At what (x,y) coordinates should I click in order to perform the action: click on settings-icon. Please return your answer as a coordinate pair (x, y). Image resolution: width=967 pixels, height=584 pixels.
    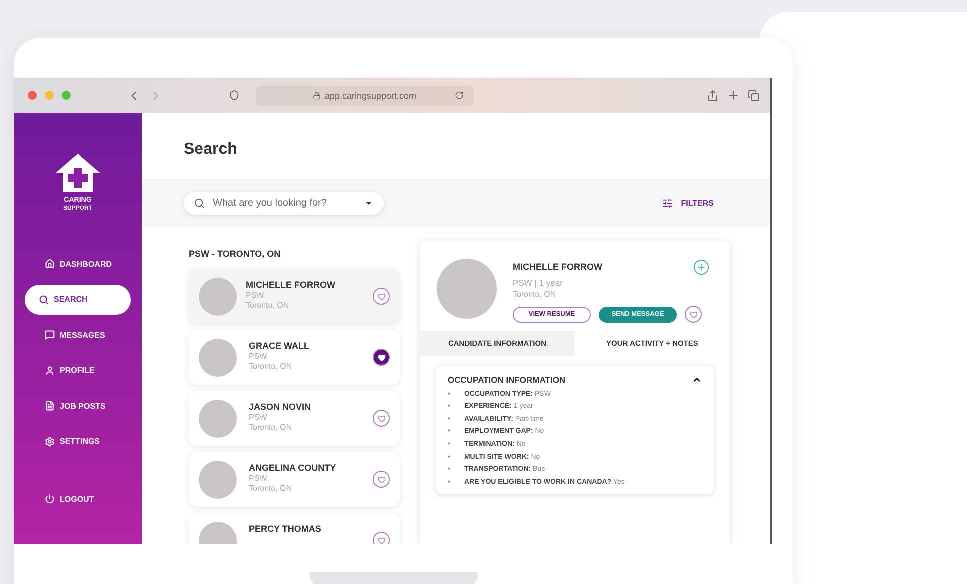
    Looking at the image, I should click on (50, 441).